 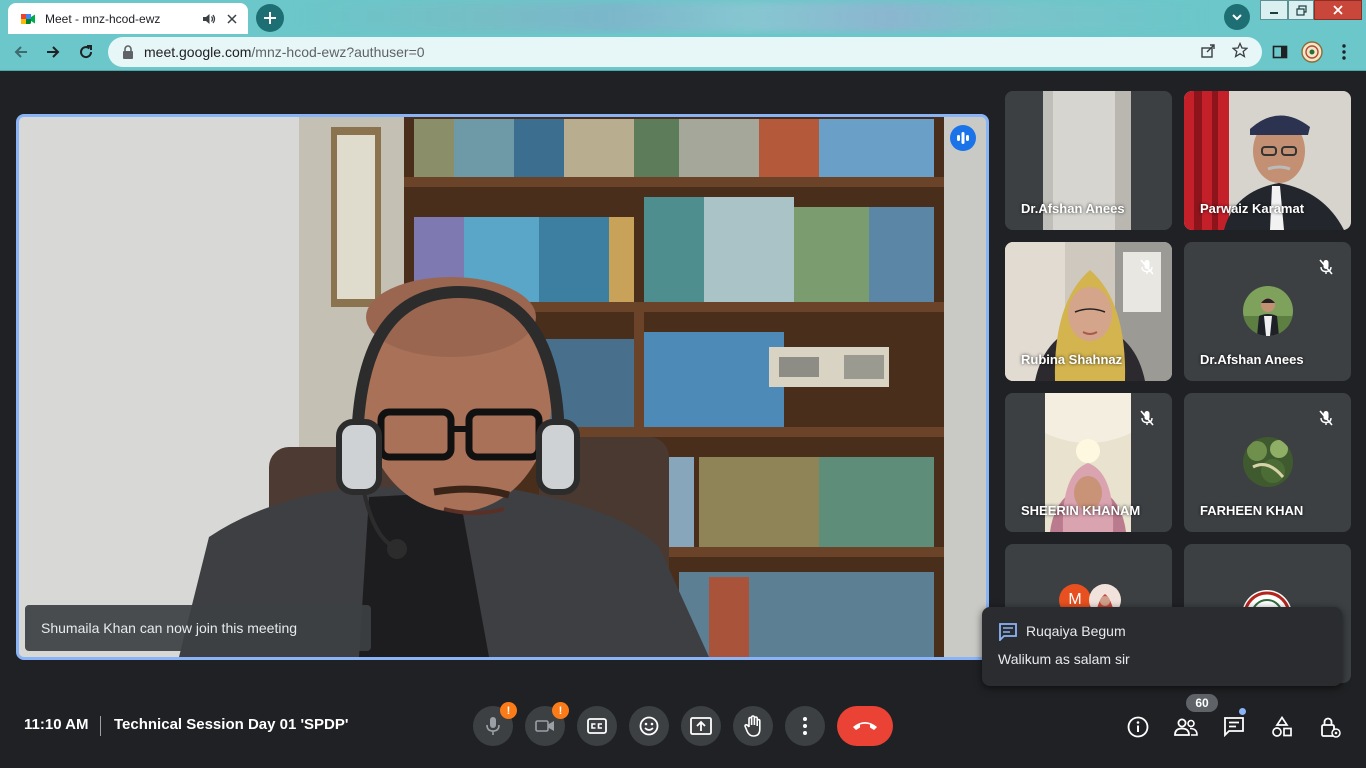 I want to click on raise-hand-icon, so click(x=752, y=726).